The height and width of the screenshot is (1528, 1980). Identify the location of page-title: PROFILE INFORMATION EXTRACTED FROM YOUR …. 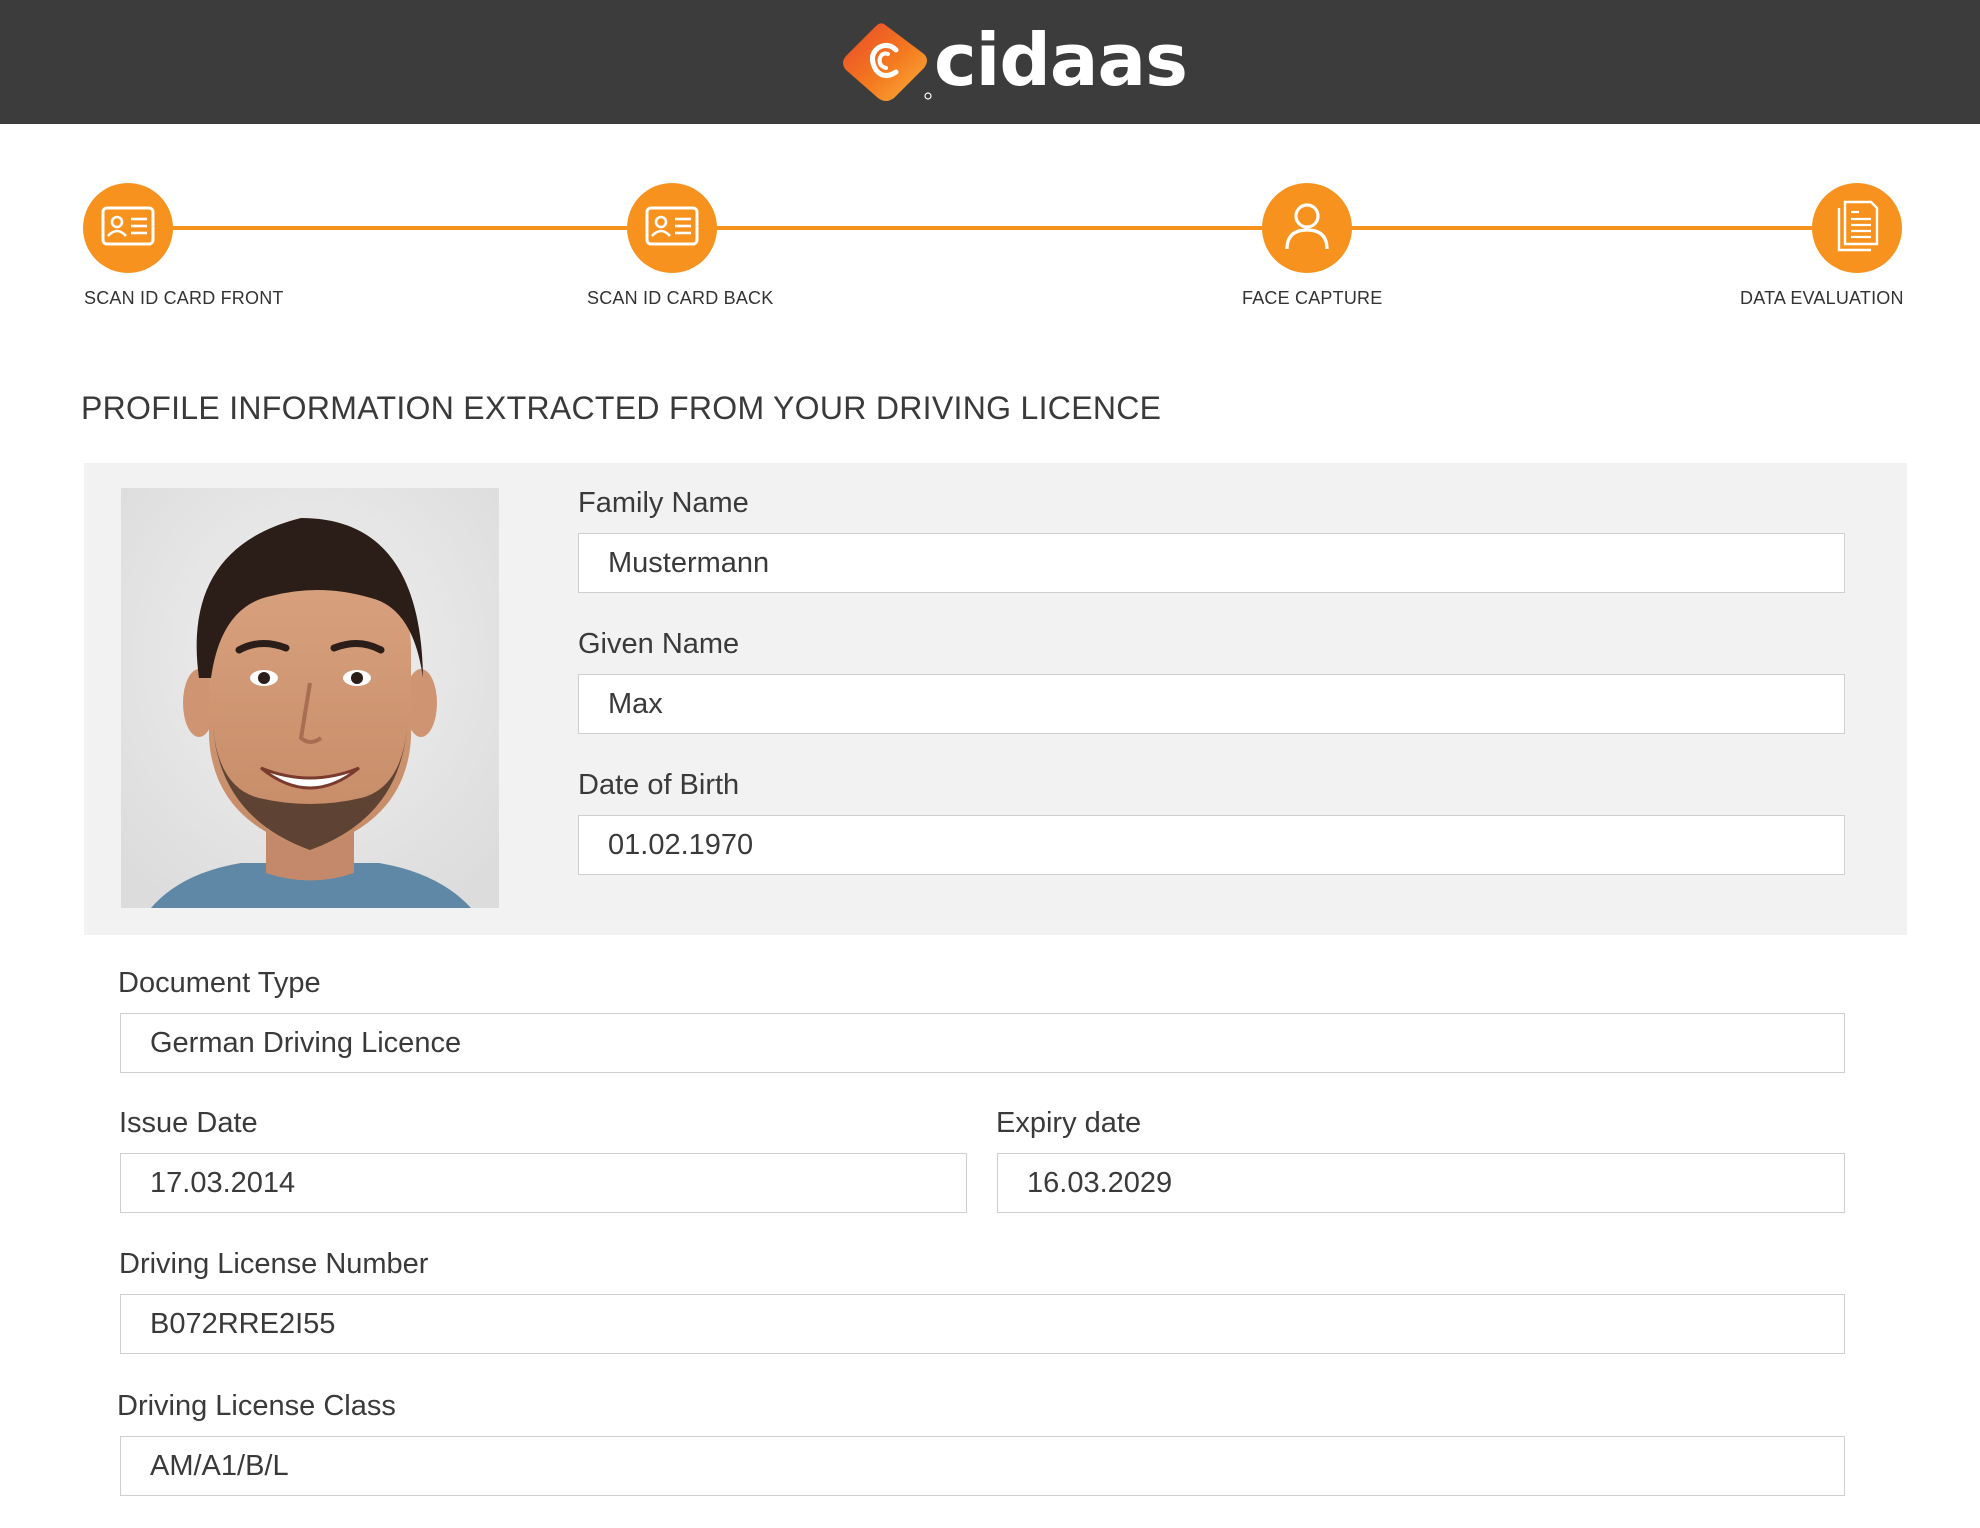
(621, 408).